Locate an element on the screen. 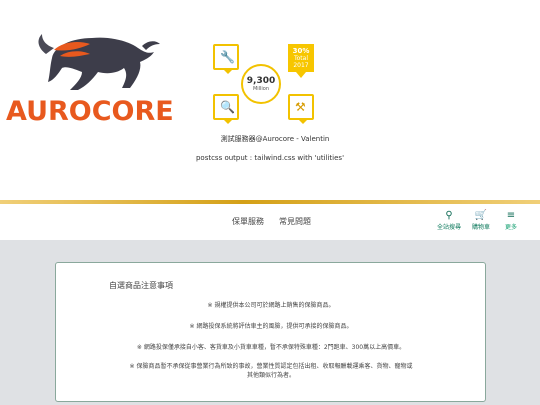 This screenshot has height=405, width=540. stats-infographic: 🔧 30% Total 2017 9,300 Million 🔍 ⚒ is located at coordinates (263, 83).